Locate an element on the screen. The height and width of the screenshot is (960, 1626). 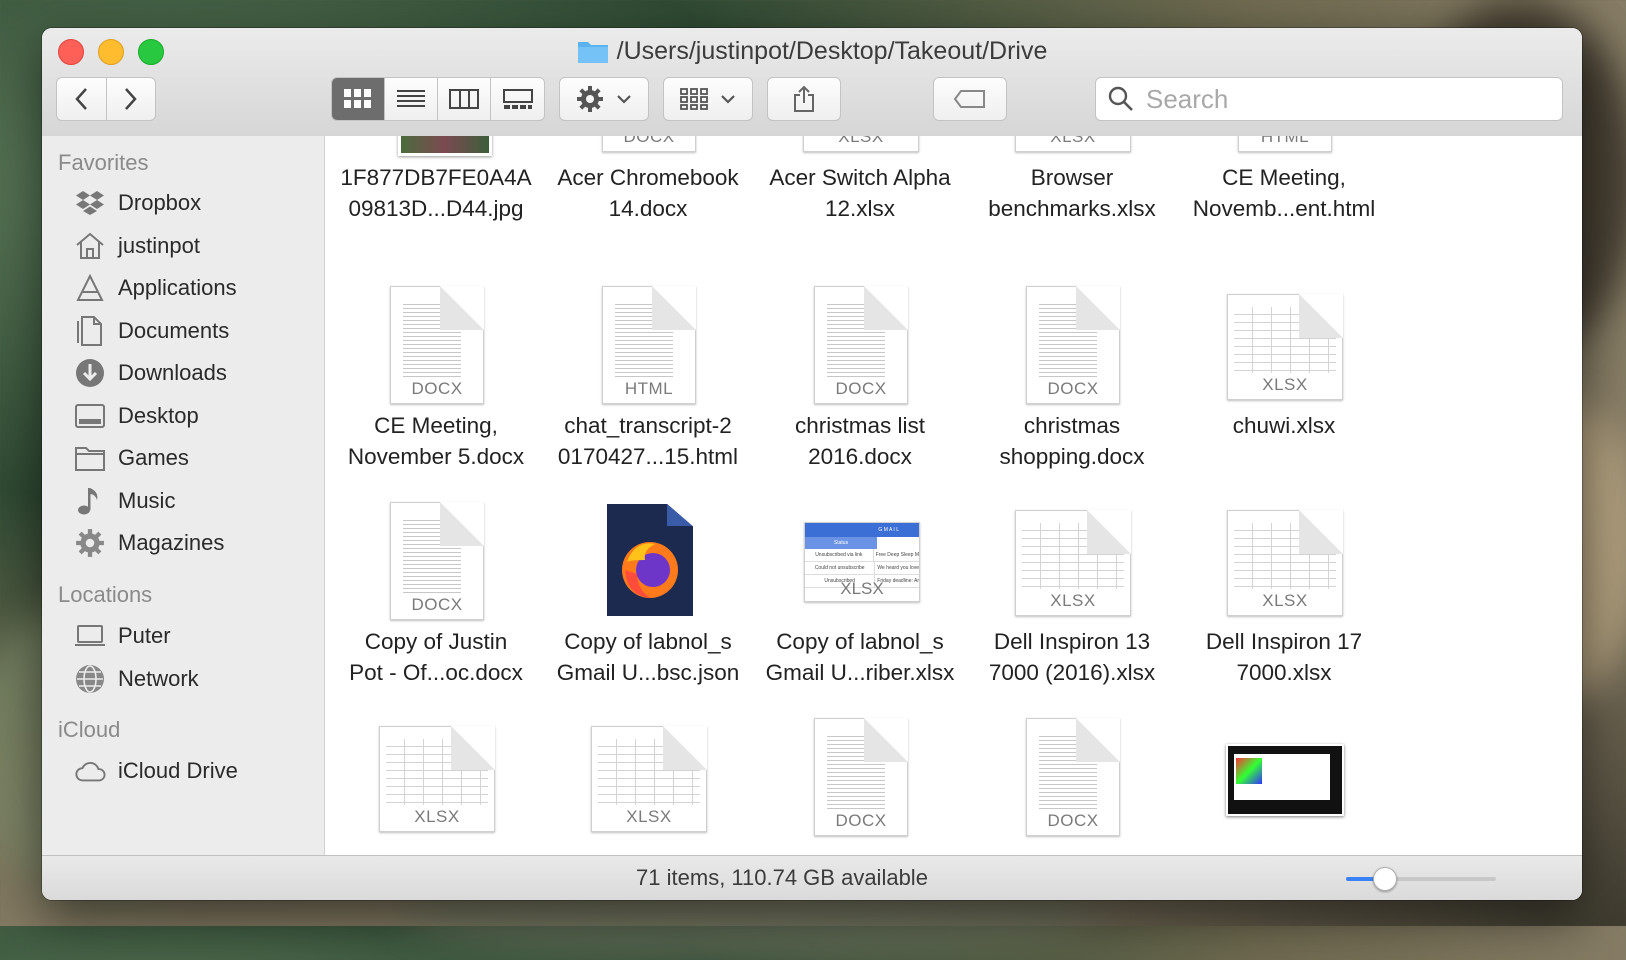
list-view-button is located at coordinates (411, 99).